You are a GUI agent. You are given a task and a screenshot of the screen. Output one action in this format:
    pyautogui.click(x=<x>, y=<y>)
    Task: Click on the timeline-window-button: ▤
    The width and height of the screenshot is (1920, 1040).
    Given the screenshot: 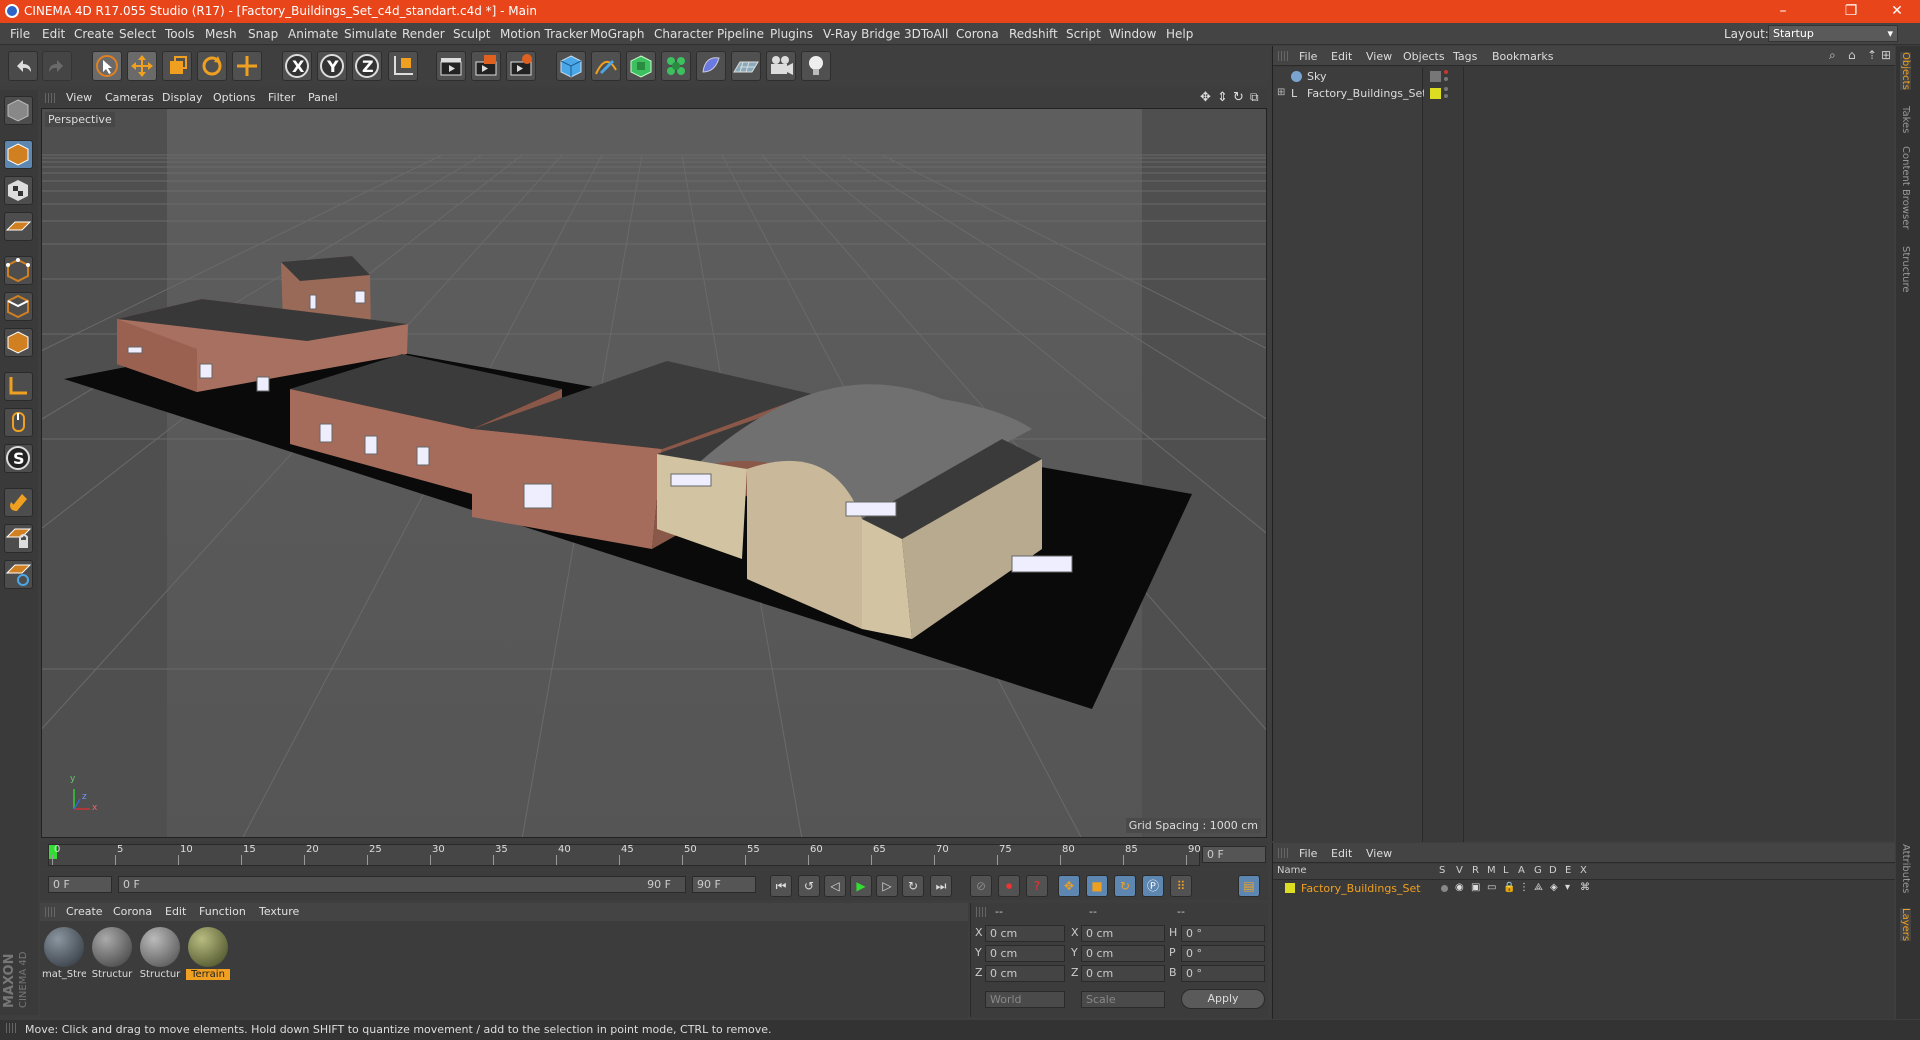 What is the action you would take?
    pyautogui.click(x=1249, y=886)
    